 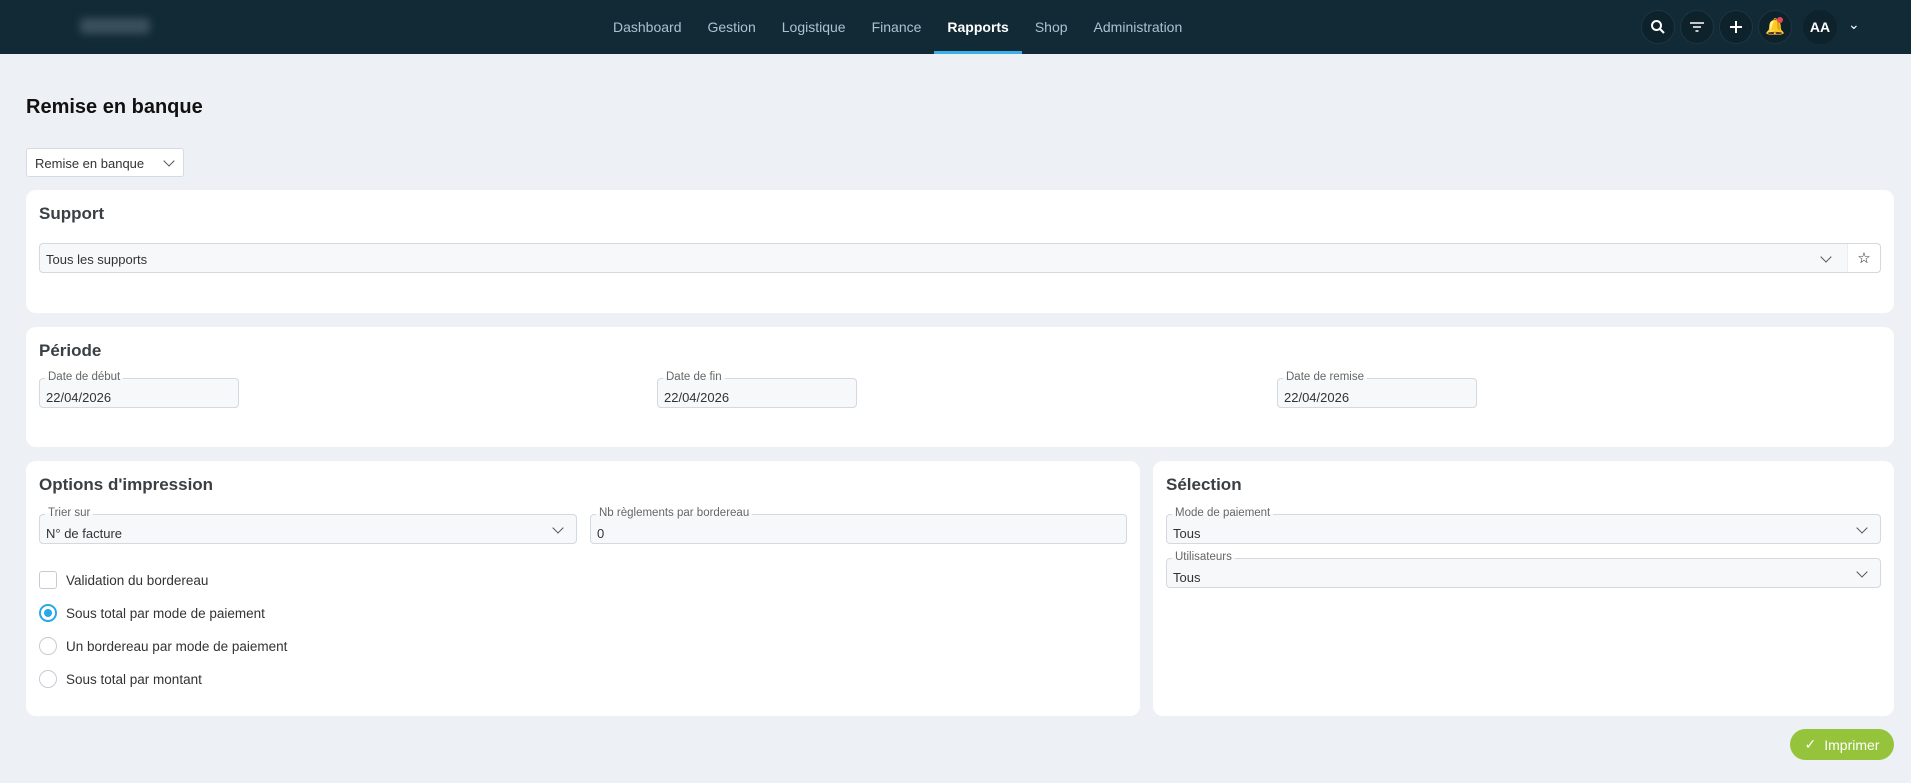 What do you see at coordinates (960, 258) in the screenshot?
I see `support-select: Tous les supports ☆` at bounding box center [960, 258].